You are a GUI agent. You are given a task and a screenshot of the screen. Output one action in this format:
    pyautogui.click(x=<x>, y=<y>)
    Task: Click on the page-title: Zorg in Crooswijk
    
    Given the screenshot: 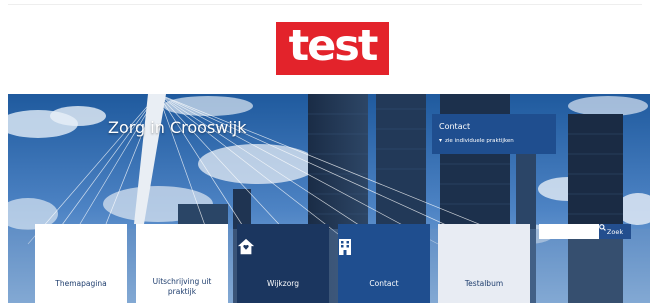 What is the action you would take?
    pyautogui.click(x=177, y=127)
    